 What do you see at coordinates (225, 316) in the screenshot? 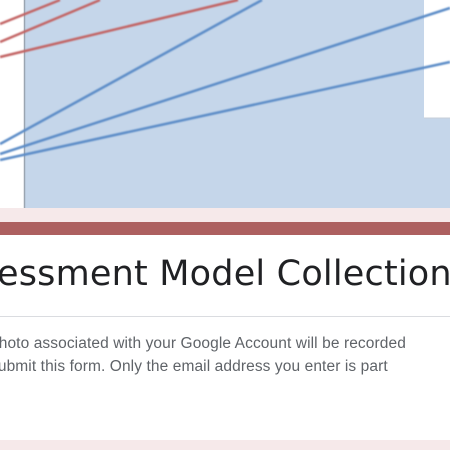
I see `title-divider` at bounding box center [225, 316].